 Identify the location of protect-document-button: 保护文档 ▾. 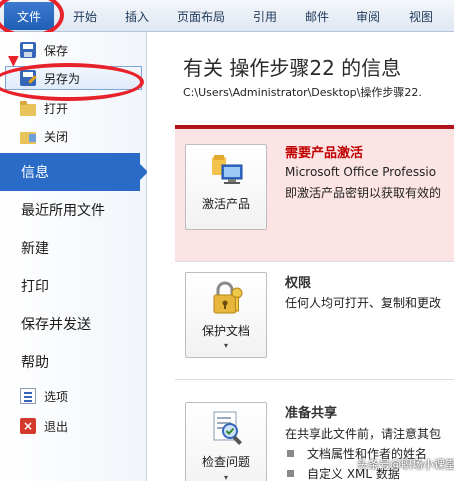
(226, 315).